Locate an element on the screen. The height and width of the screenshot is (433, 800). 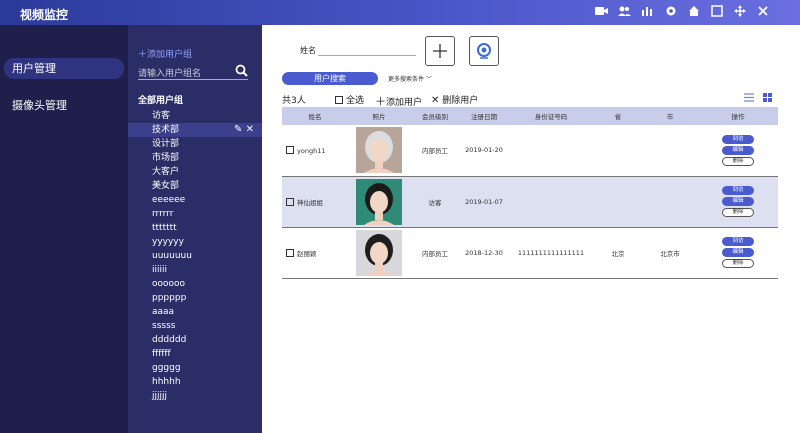
close-icon is located at coordinates (762, 12).